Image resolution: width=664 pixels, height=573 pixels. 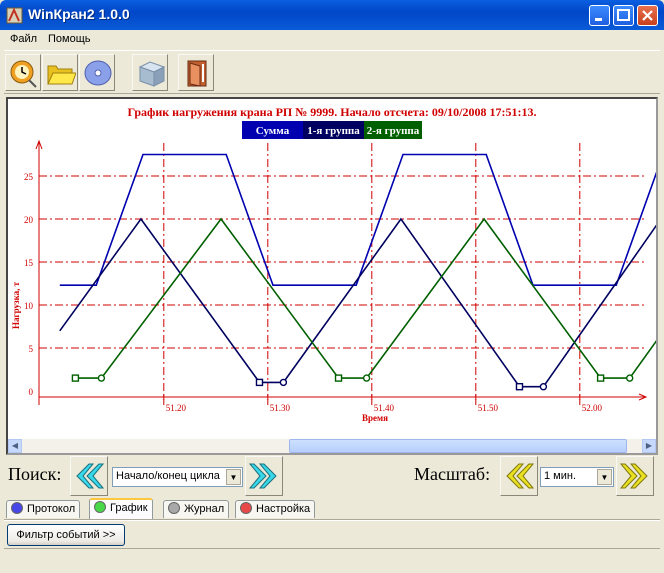 What do you see at coordinates (29, 306) in the screenshot?
I see `y-tick-label: 10` at bounding box center [29, 306].